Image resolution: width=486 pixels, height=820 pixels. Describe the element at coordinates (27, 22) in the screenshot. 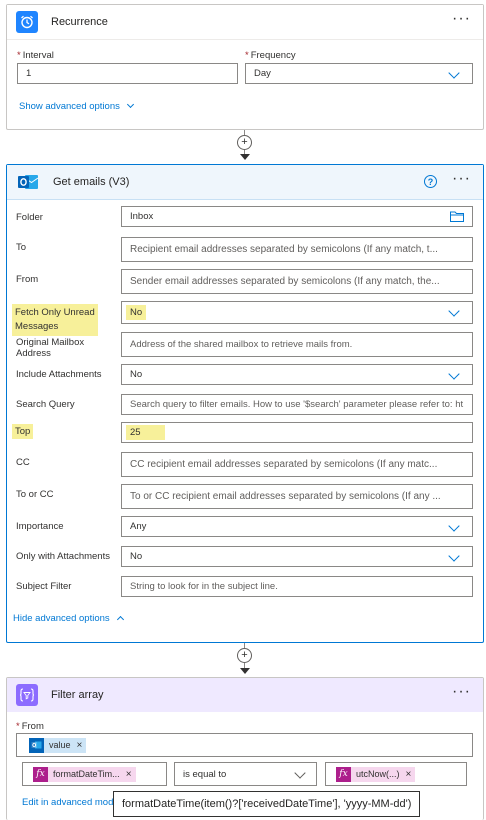

I see `alarm-clock-icon` at that location.